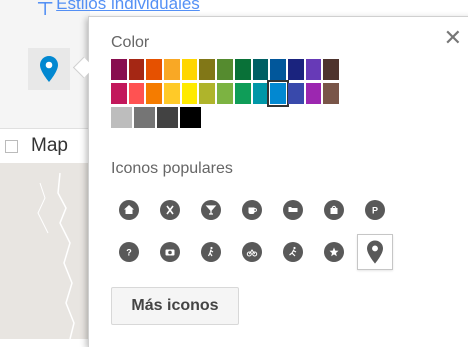 This screenshot has height=347, width=468. What do you see at coordinates (130, 42) in the screenshot?
I see `color-section-title: Color` at bounding box center [130, 42].